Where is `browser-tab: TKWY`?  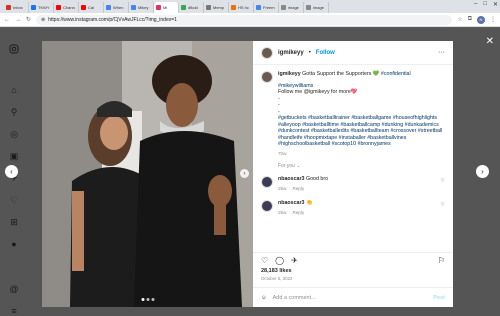
browser-tab: TKWY is located at coordinates (41, 7).